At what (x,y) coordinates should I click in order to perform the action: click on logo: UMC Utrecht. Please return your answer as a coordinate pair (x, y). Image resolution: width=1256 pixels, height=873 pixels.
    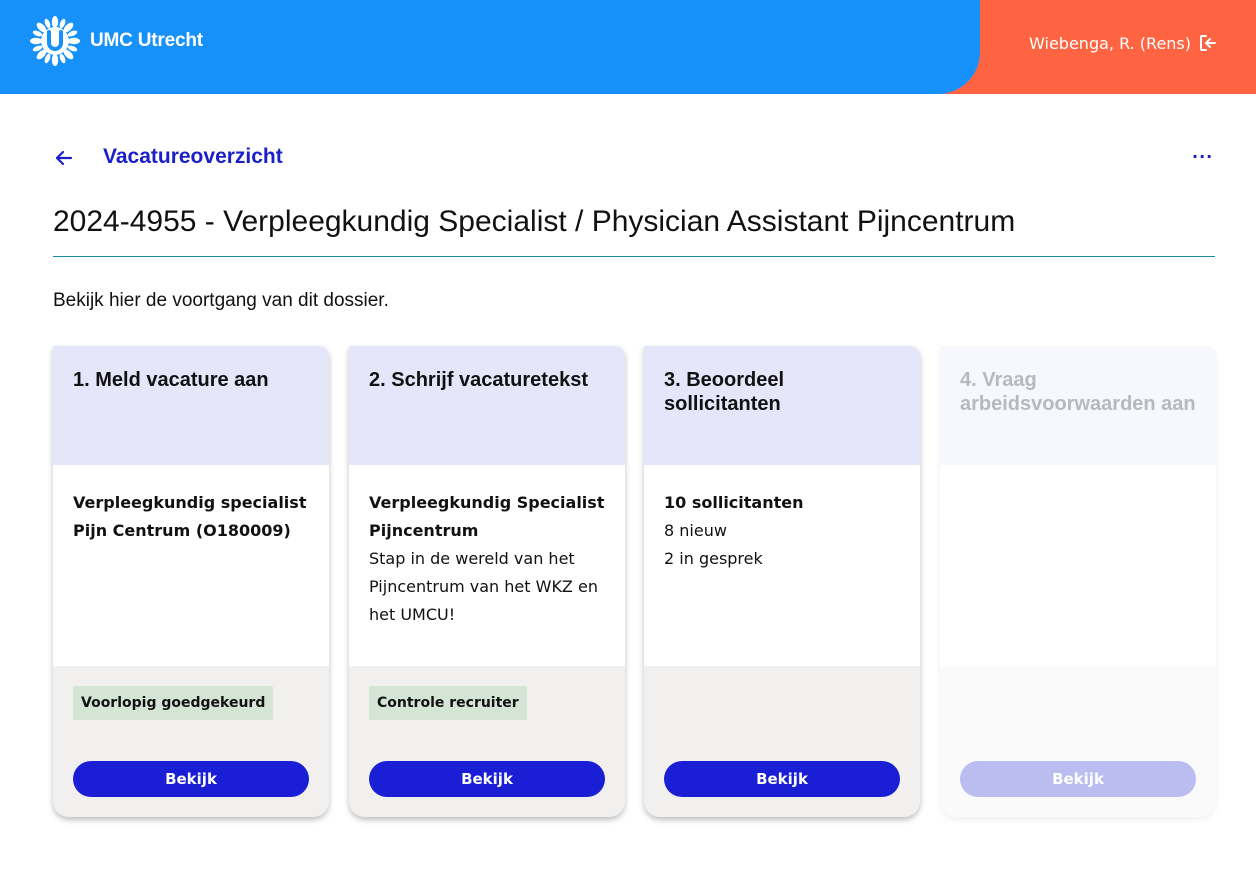
    Looking at the image, I should click on (116, 41).